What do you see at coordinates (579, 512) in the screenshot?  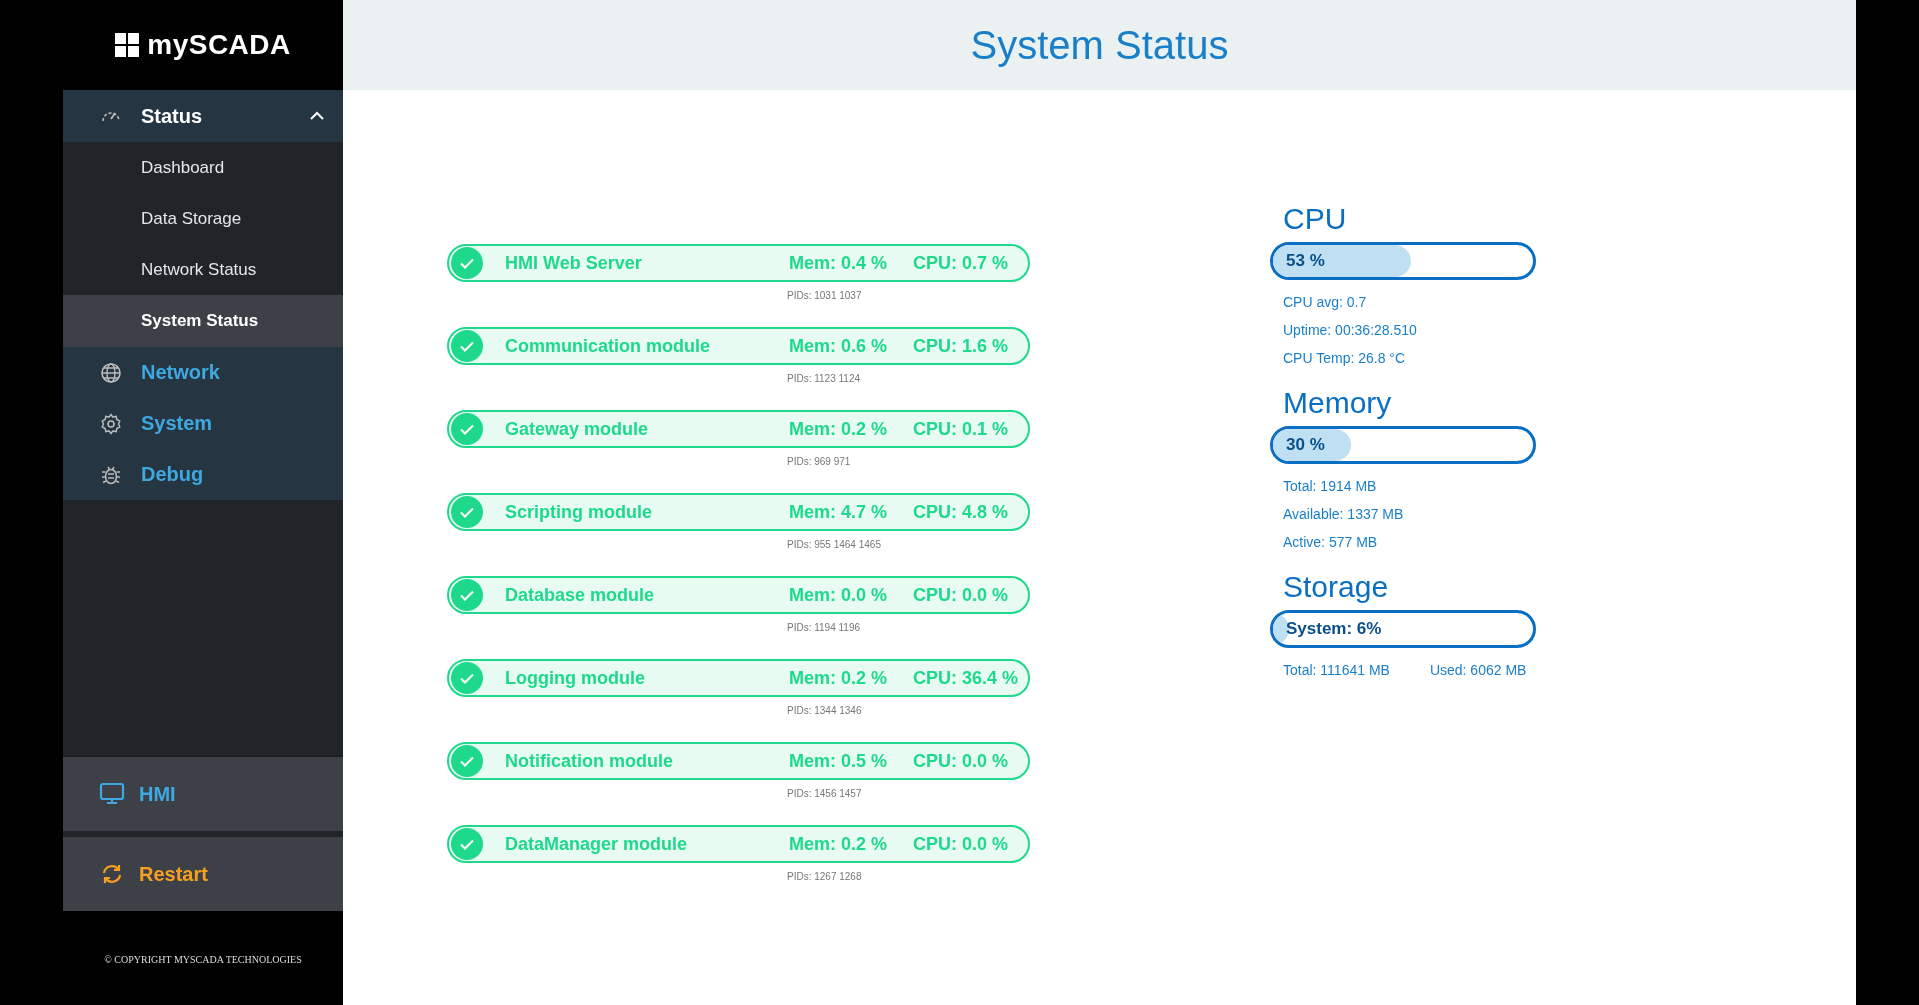 I see `module-name: Scripting module` at bounding box center [579, 512].